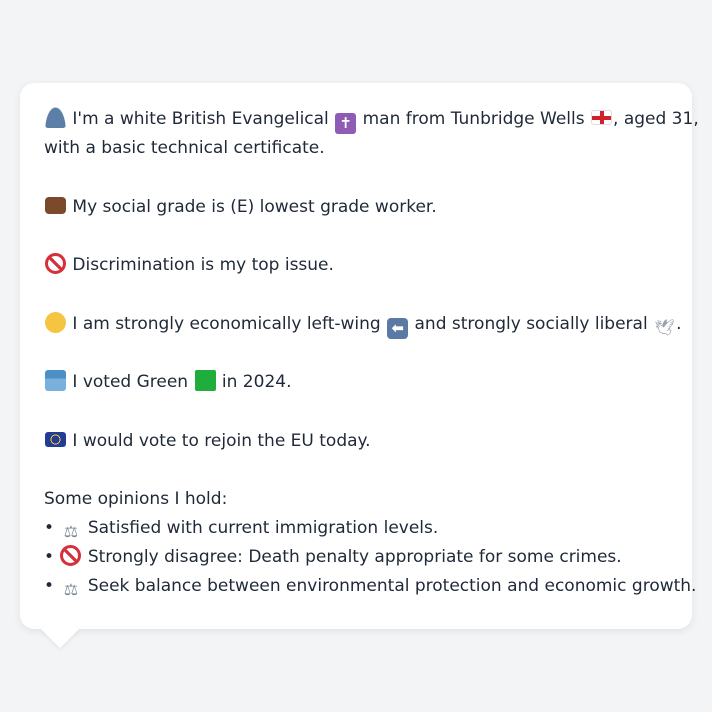  Describe the element at coordinates (221, 440) in the screenshot. I see `eu-text: I would vote to rejoin the EU today.` at that location.